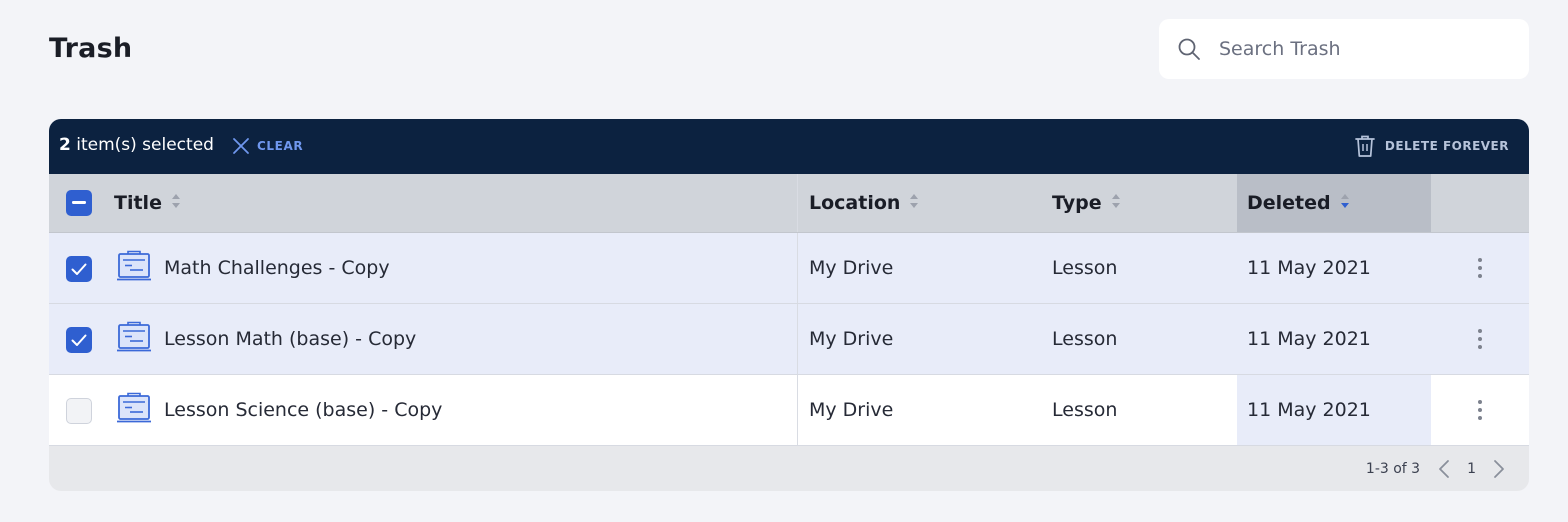  What do you see at coordinates (1471, 469) in the screenshot?
I see `current-page: 1` at bounding box center [1471, 469].